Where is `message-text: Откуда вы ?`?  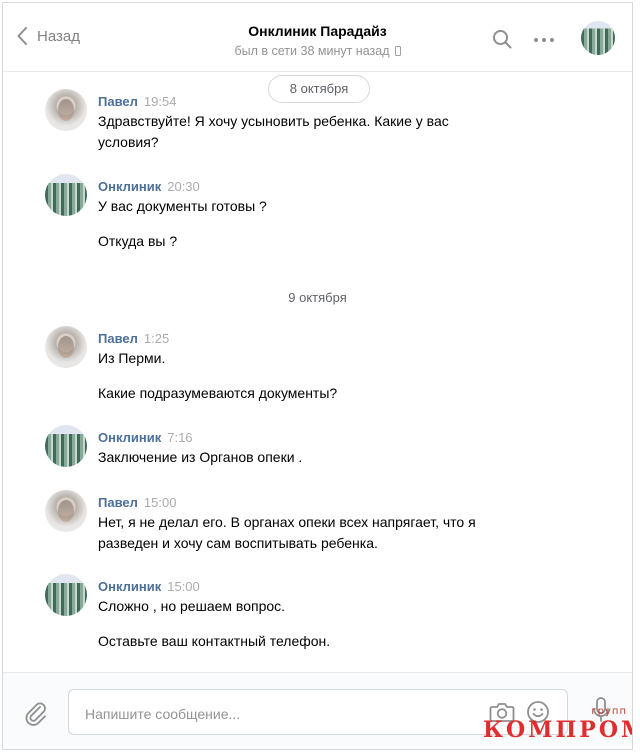
message-text: Откуда вы ? is located at coordinates (138, 241).